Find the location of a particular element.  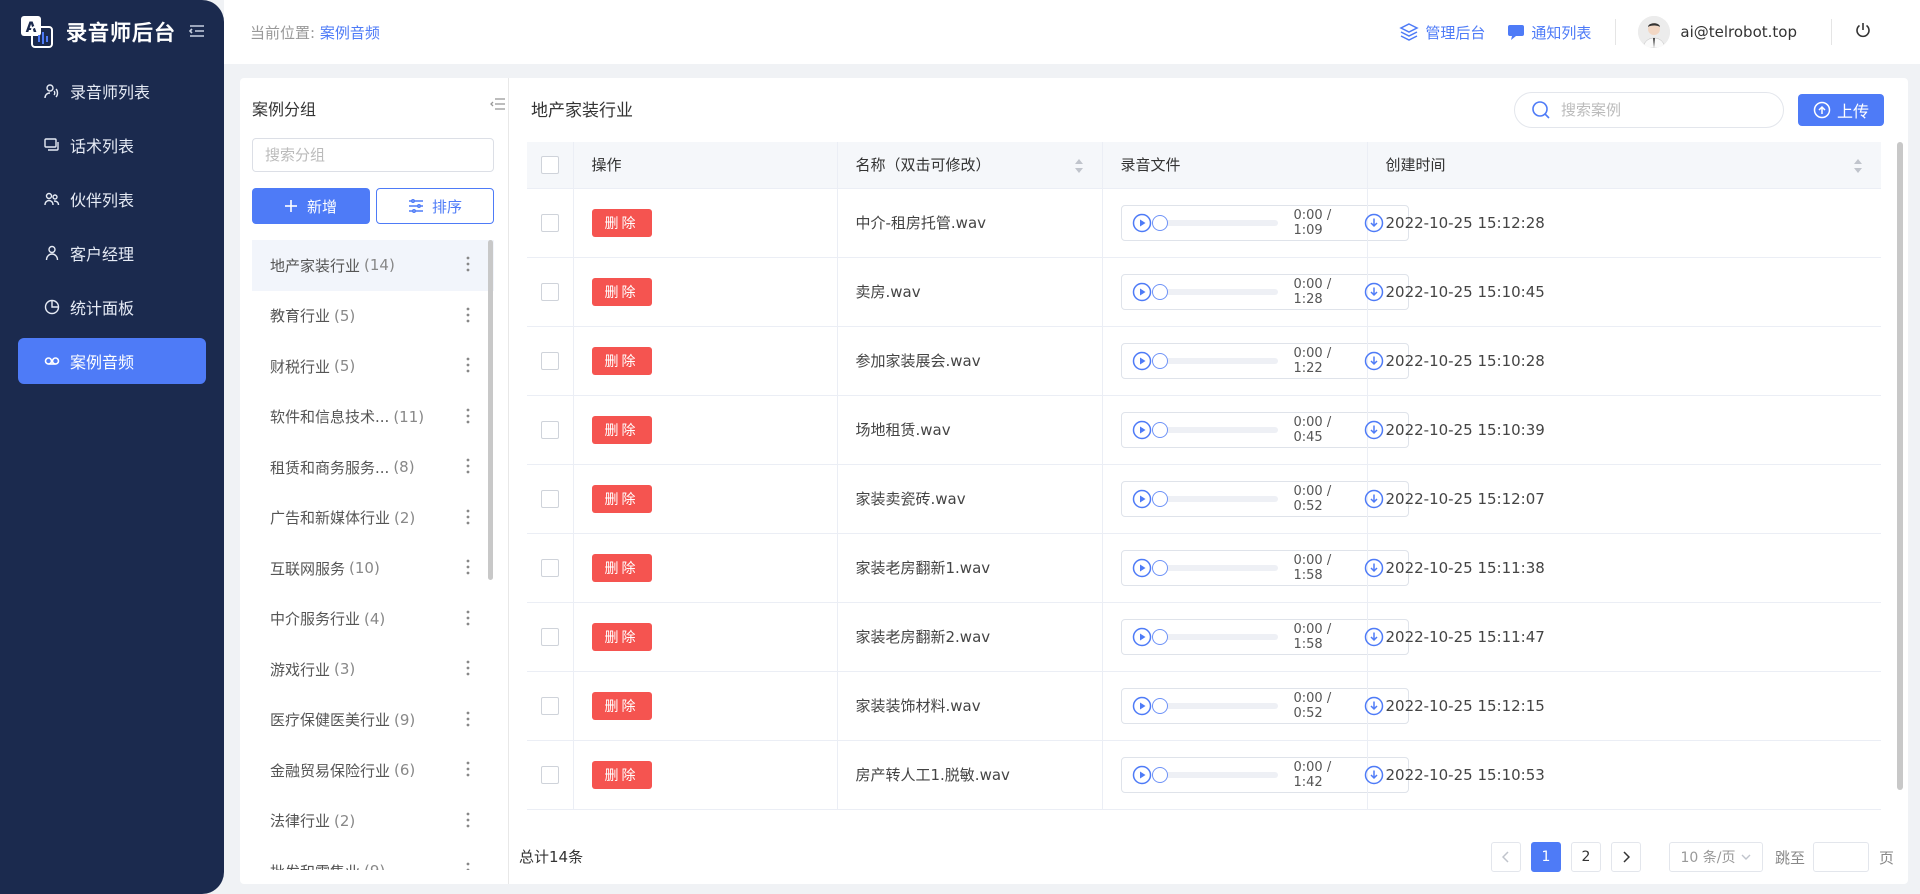

sidebar-item-case-audio: 案例音频 is located at coordinates (112, 361).